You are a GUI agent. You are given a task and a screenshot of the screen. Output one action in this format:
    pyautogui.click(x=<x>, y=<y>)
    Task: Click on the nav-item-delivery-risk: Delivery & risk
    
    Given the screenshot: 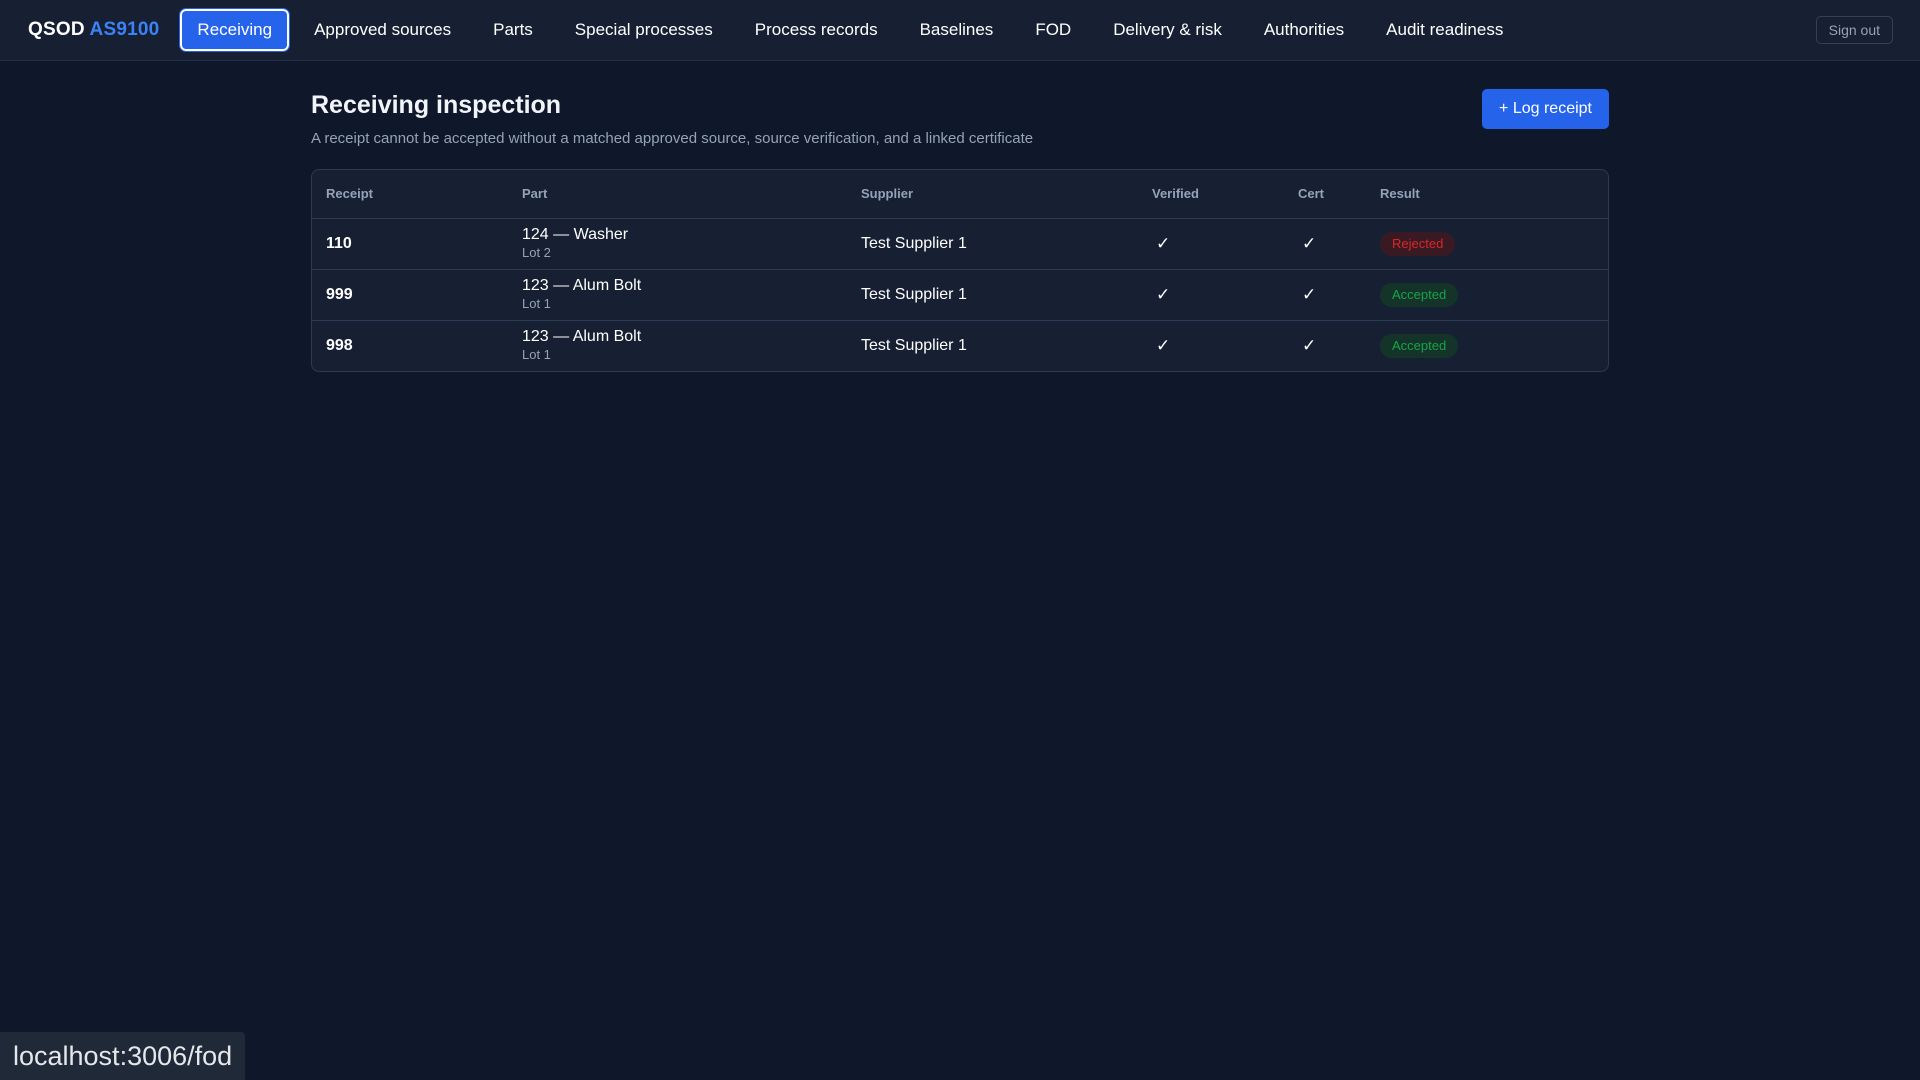 What is the action you would take?
    pyautogui.click(x=1167, y=30)
    